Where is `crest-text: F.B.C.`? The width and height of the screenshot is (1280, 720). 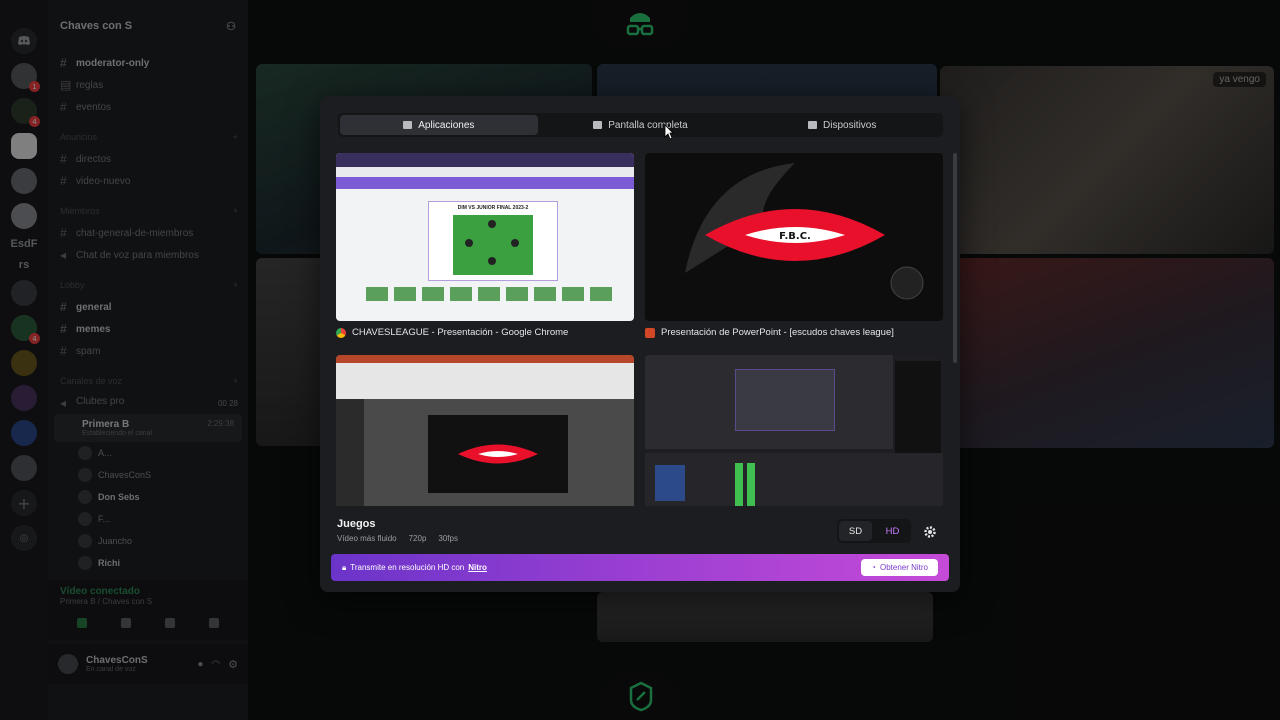
crest-text: F.B.C. is located at coordinates (795, 236).